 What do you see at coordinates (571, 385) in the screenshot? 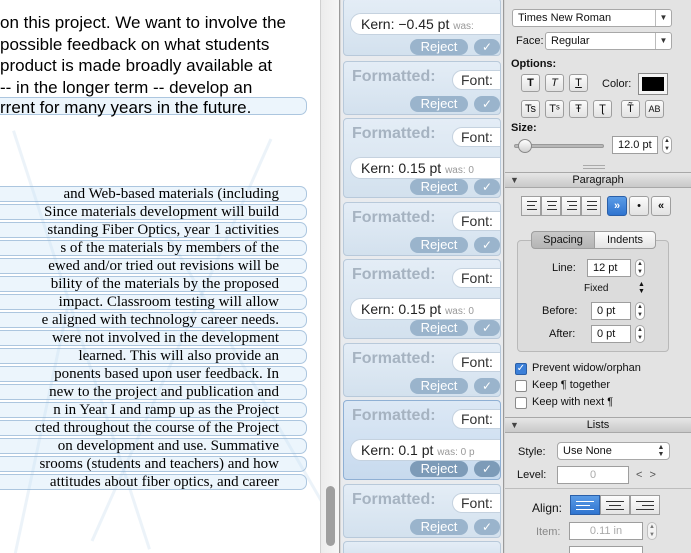
I see `keep-together-label: Keep ¶ together` at bounding box center [571, 385].